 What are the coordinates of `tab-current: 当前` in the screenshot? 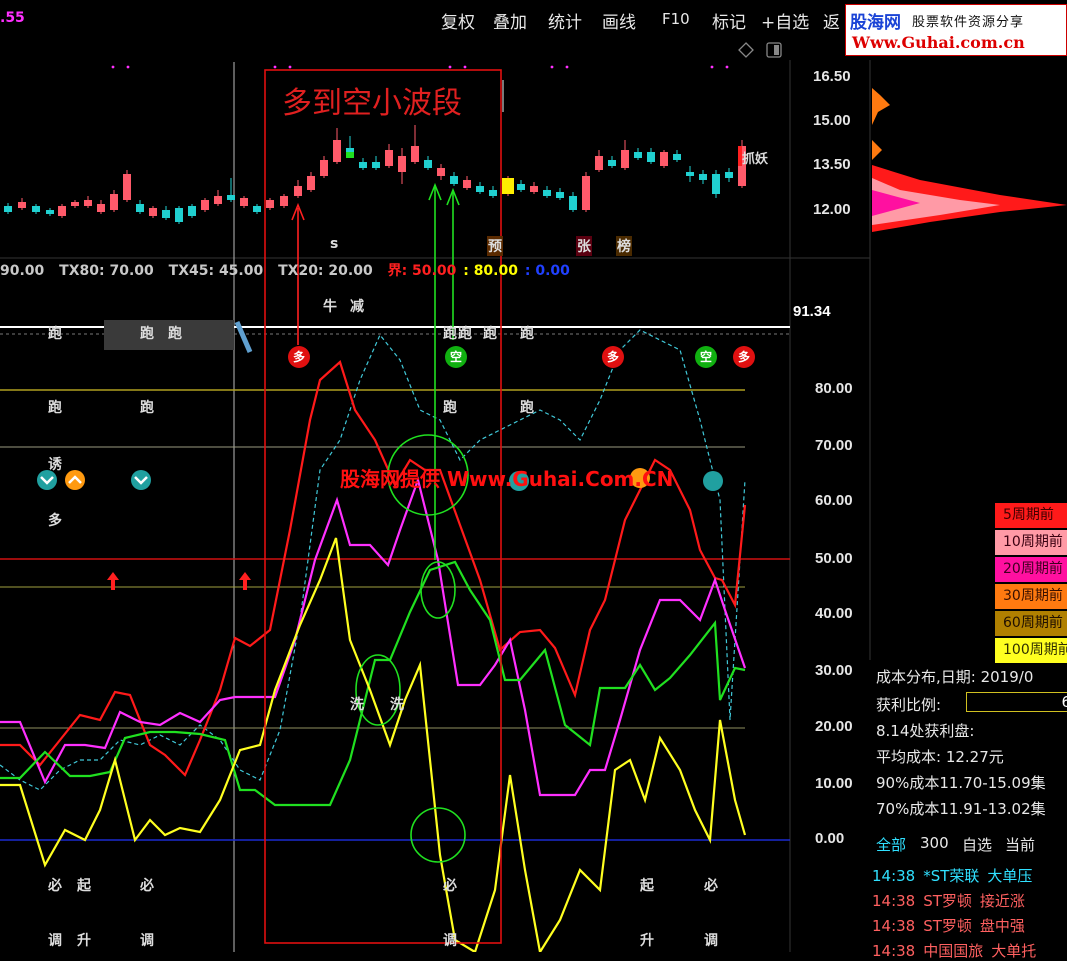 It's located at (1020, 844).